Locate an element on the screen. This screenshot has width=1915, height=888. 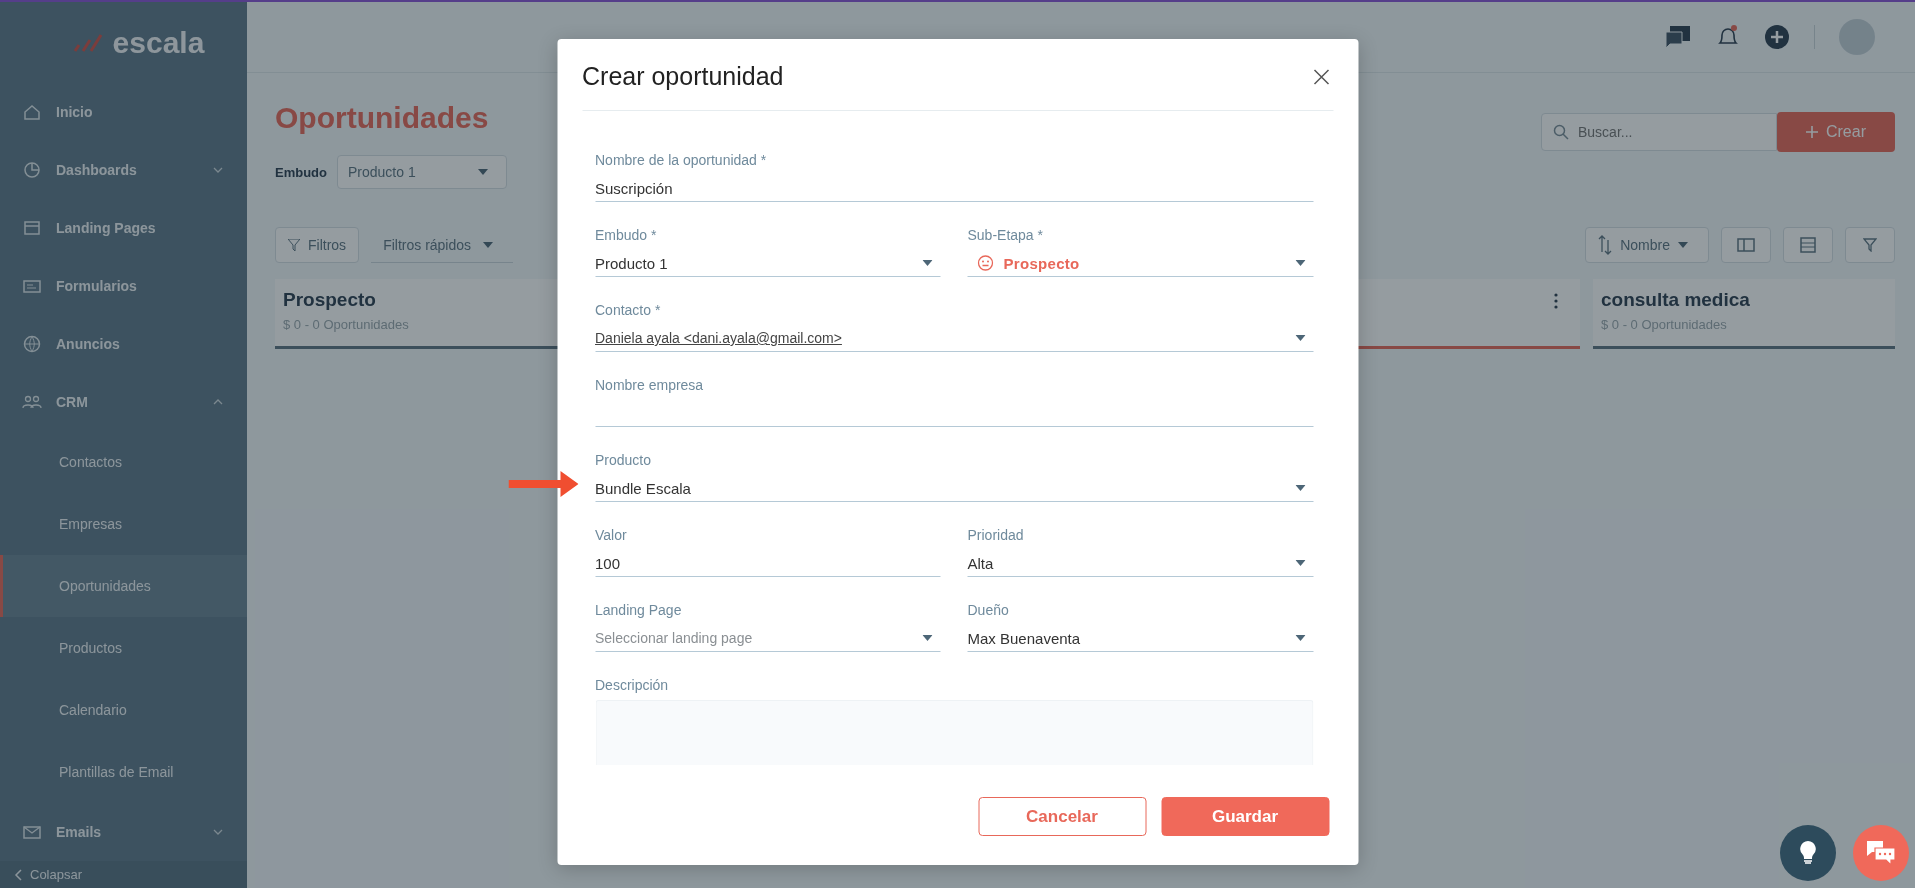
sidebar-item: CRM is located at coordinates (123, 402).